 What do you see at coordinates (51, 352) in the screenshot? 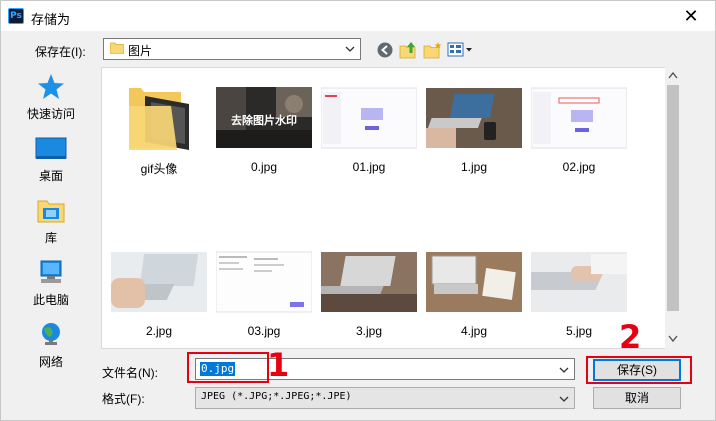
I see `sidebar-item-network: 网络` at bounding box center [51, 352].